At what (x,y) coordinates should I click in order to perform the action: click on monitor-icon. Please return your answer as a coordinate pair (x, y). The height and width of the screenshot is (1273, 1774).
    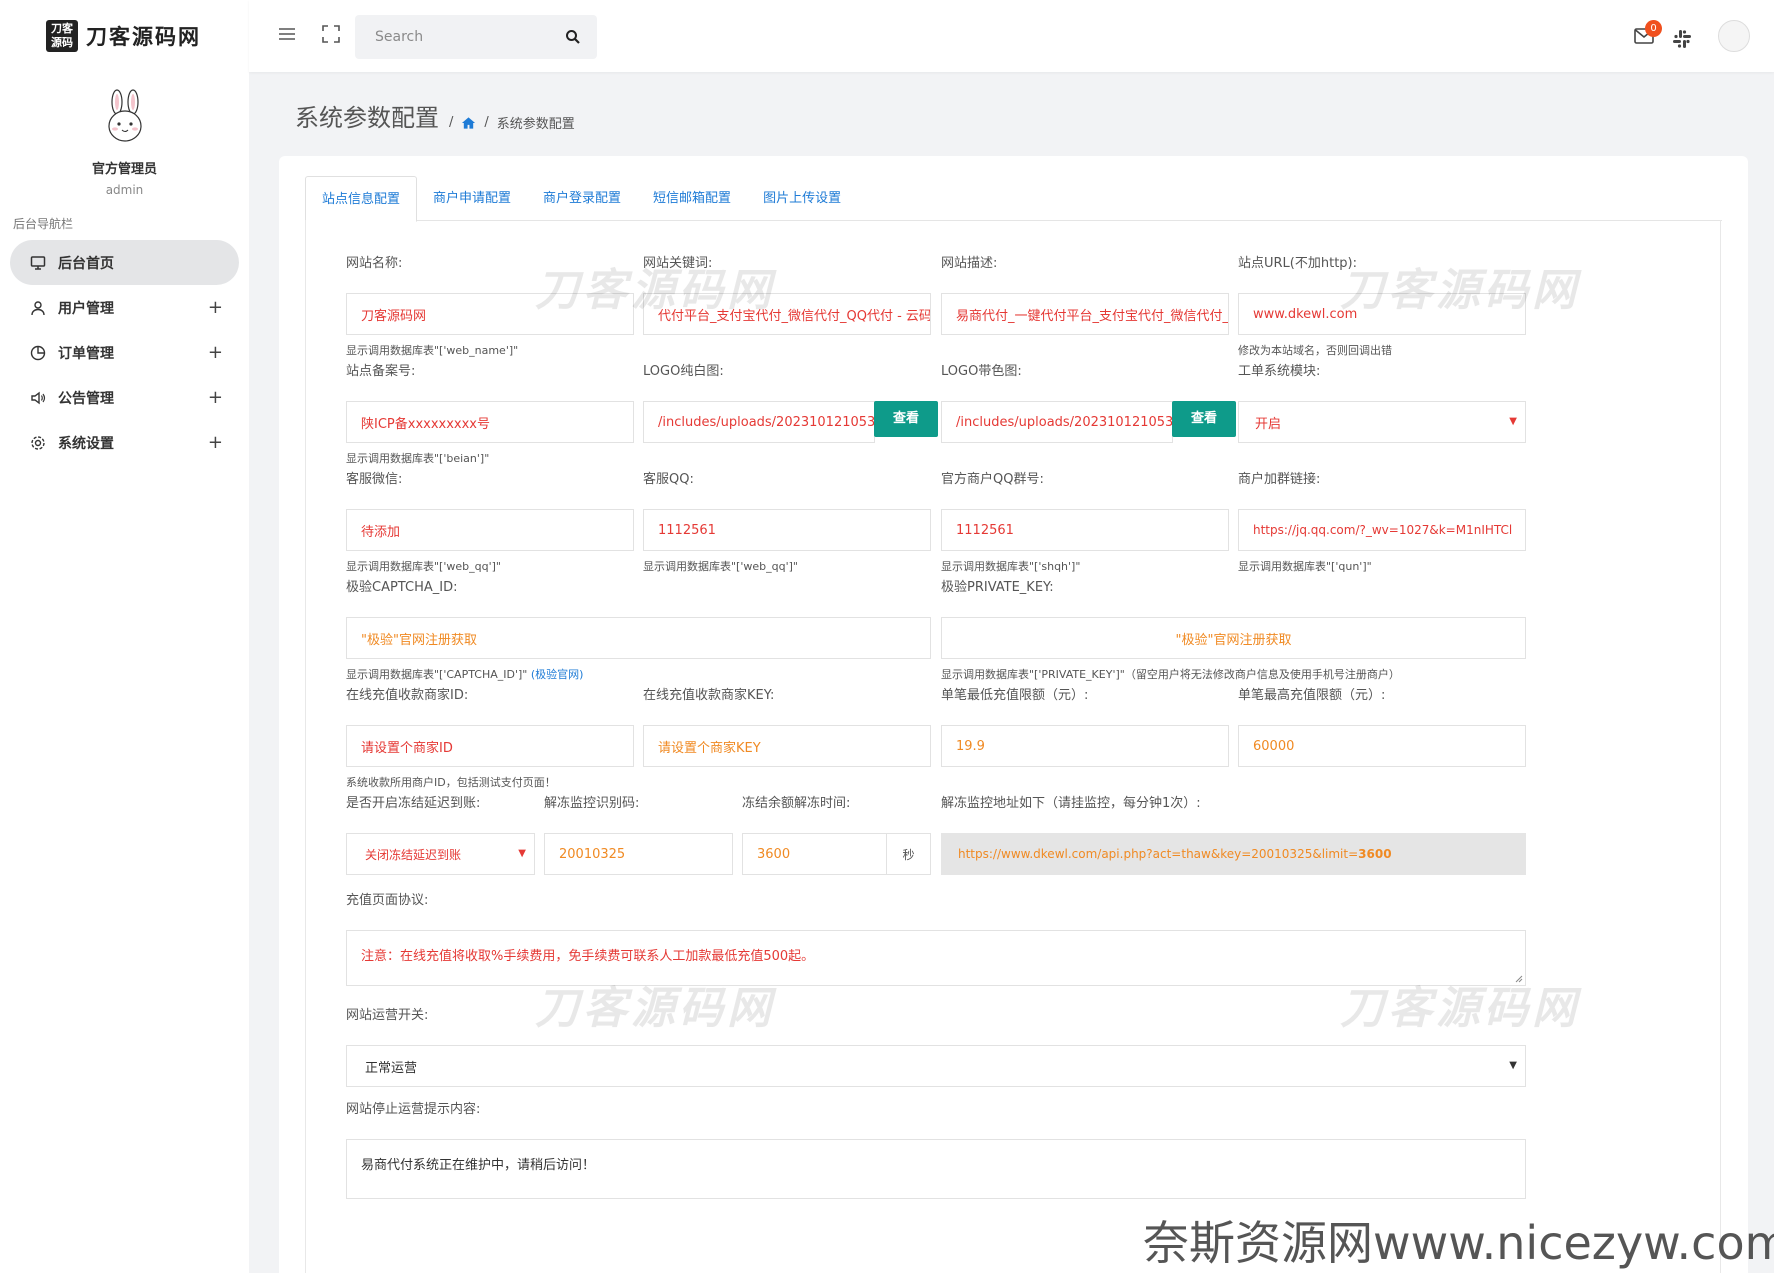
    Looking at the image, I should click on (38, 263).